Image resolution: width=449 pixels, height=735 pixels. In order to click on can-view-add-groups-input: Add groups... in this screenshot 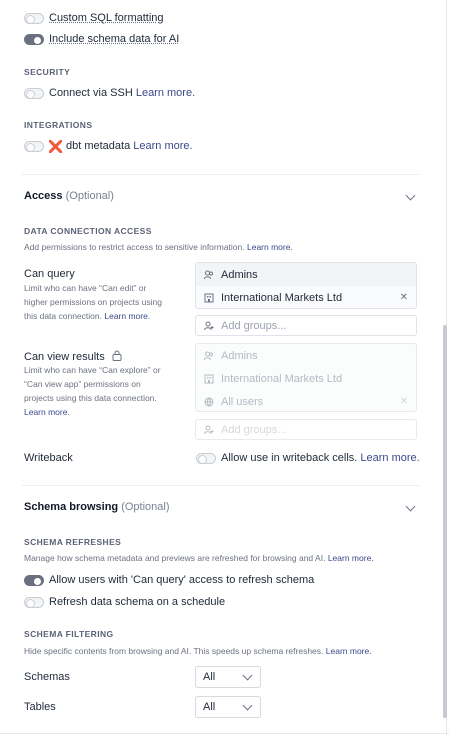, I will do `click(306, 429)`.